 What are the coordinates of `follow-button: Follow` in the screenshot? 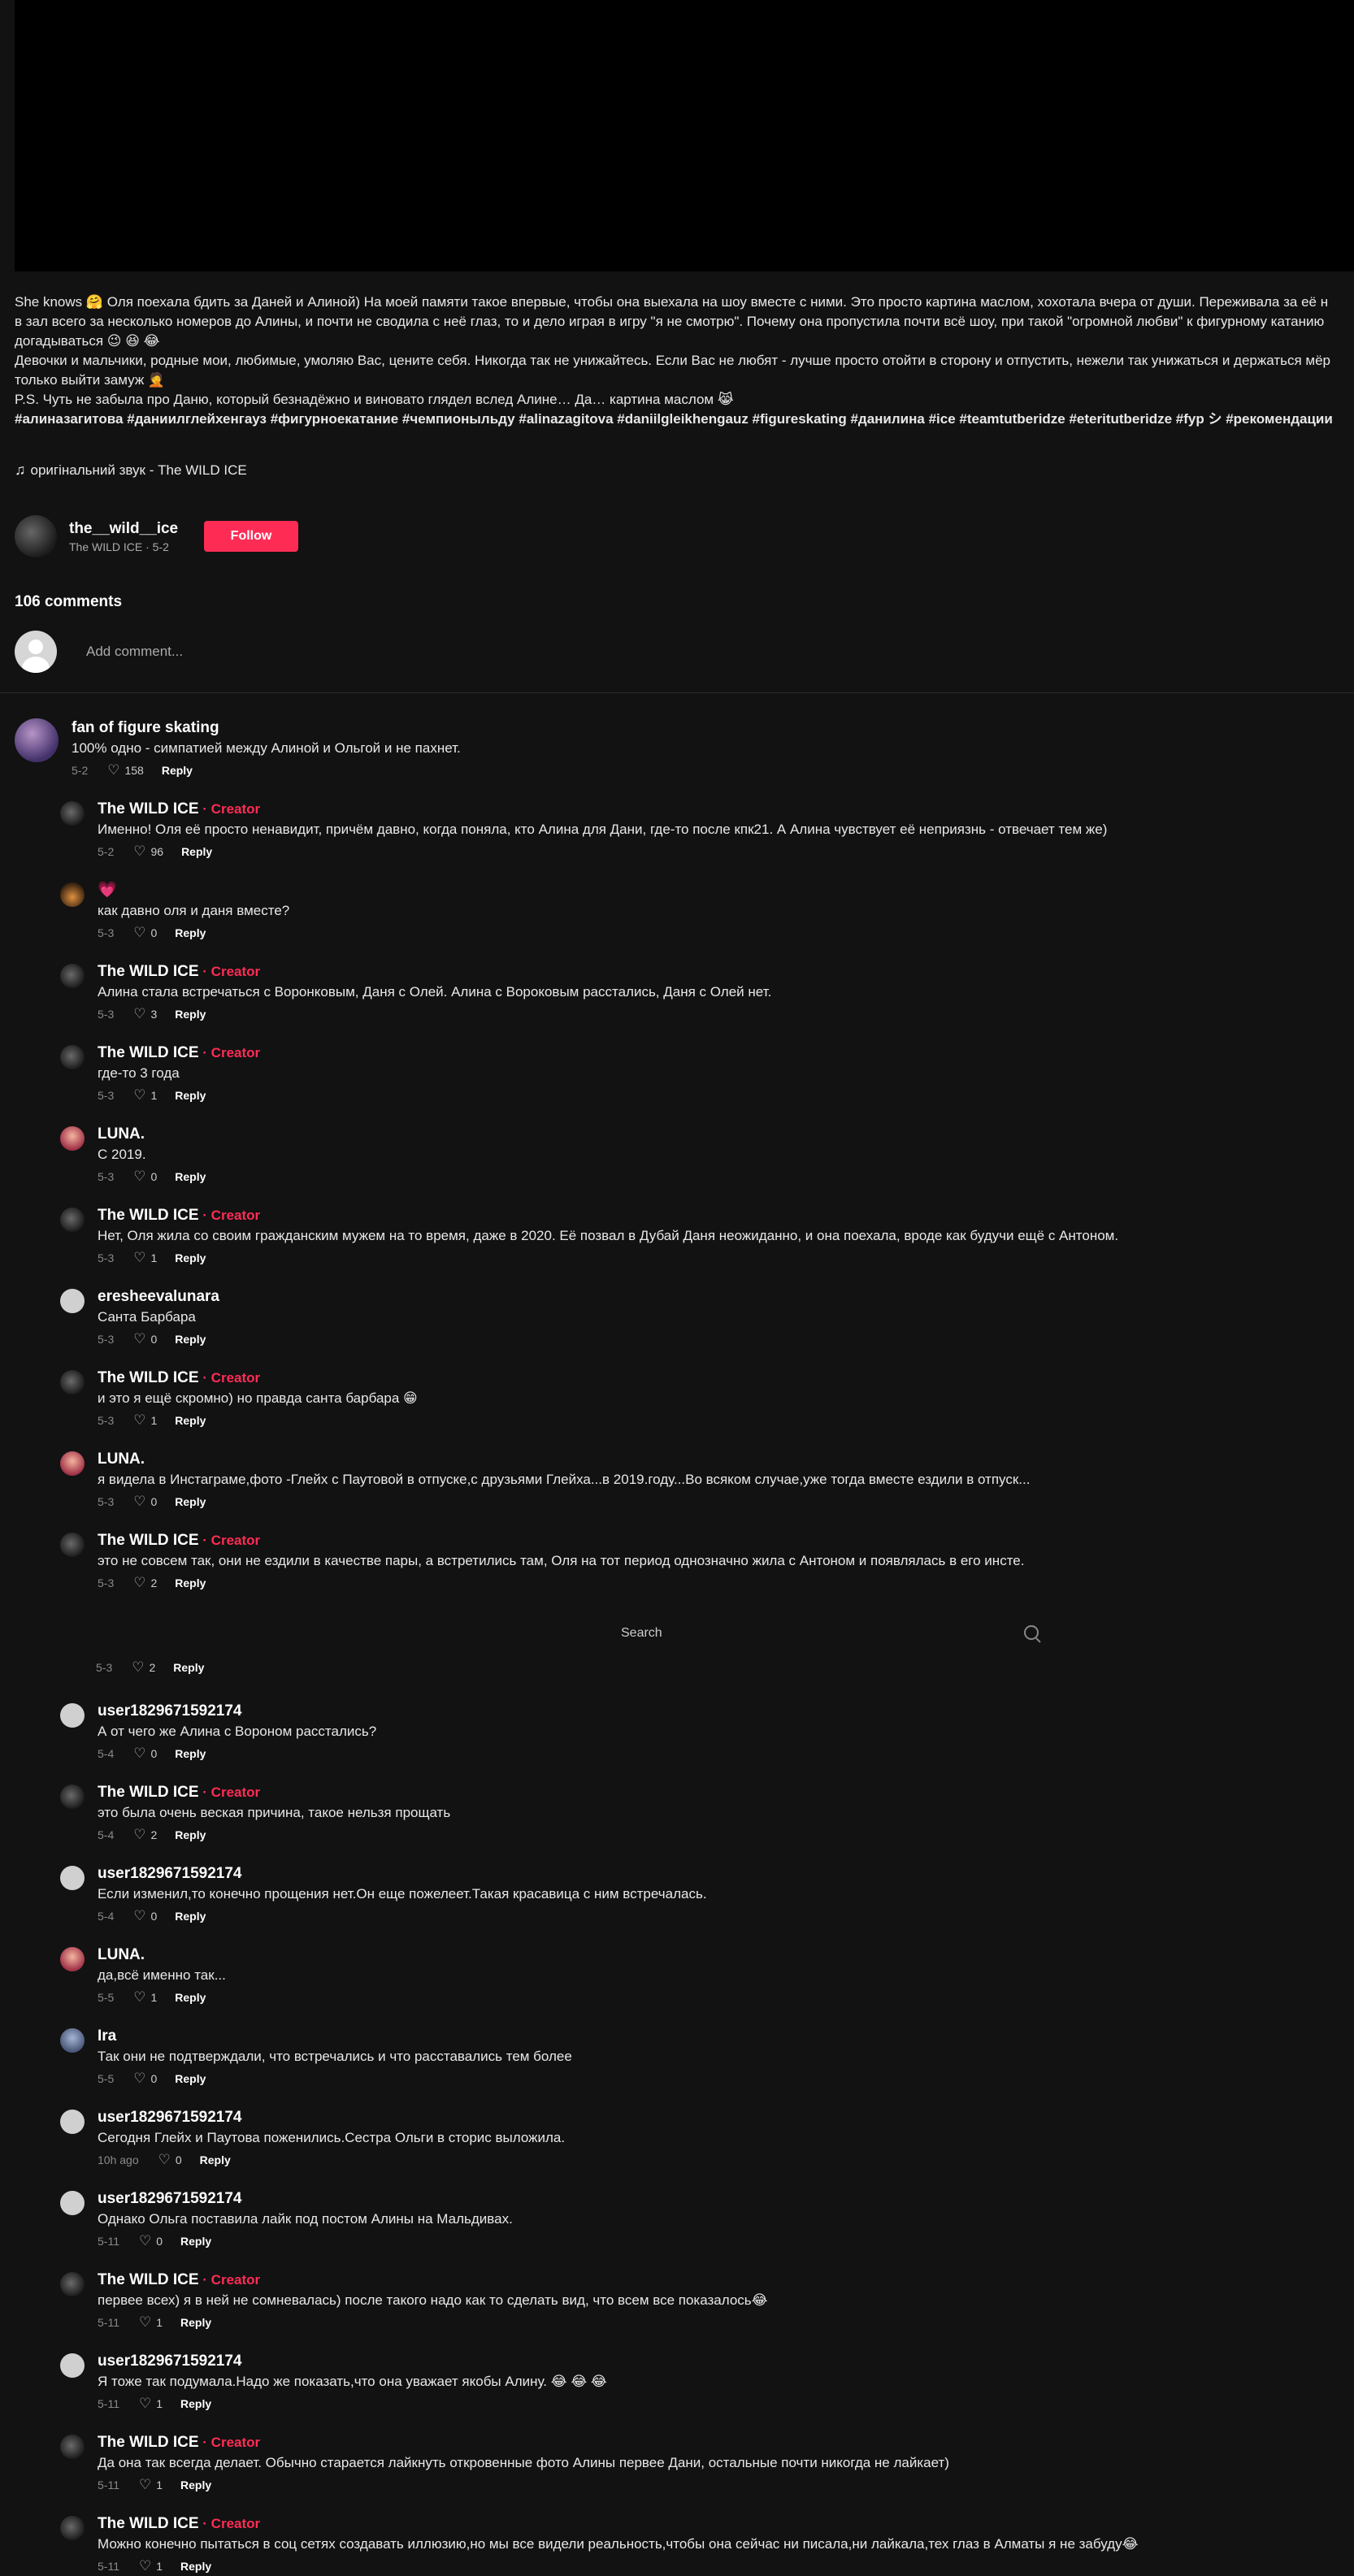 It's located at (251, 536).